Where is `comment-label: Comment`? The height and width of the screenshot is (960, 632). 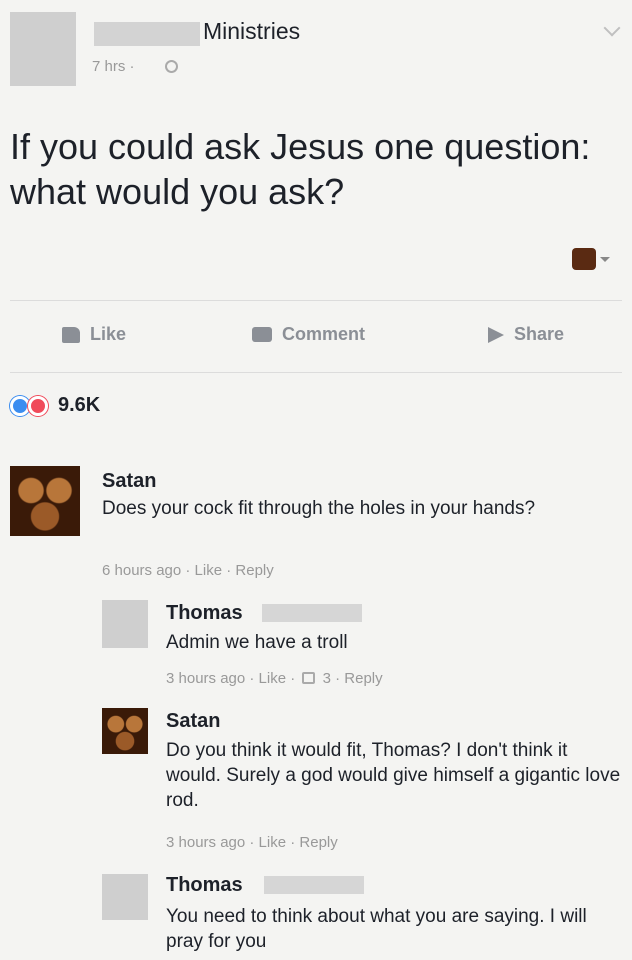 comment-label: Comment is located at coordinates (324, 334).